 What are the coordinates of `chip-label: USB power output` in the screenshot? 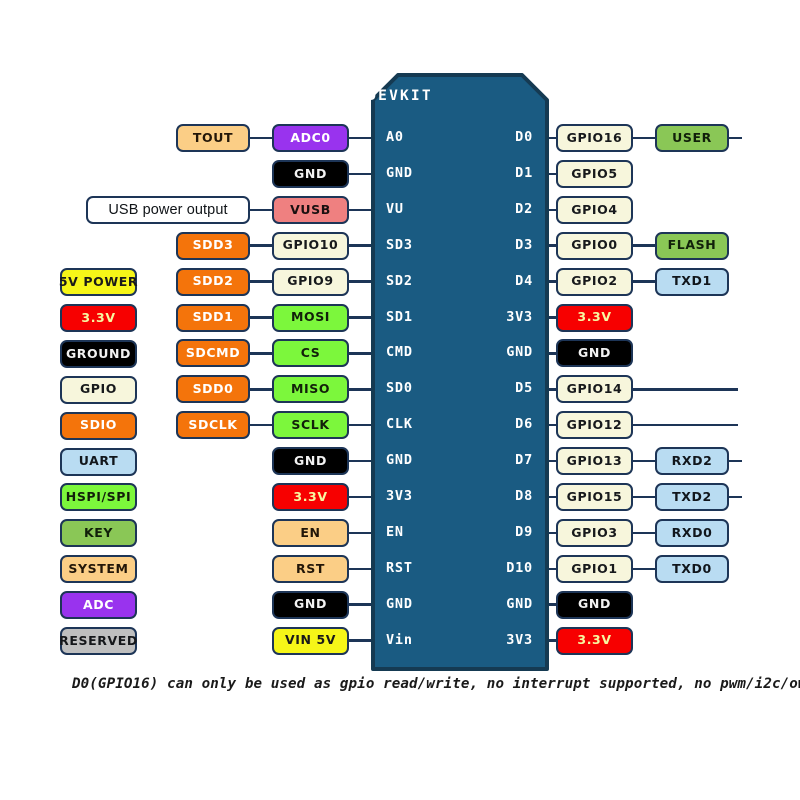 It's located at (168, 209).